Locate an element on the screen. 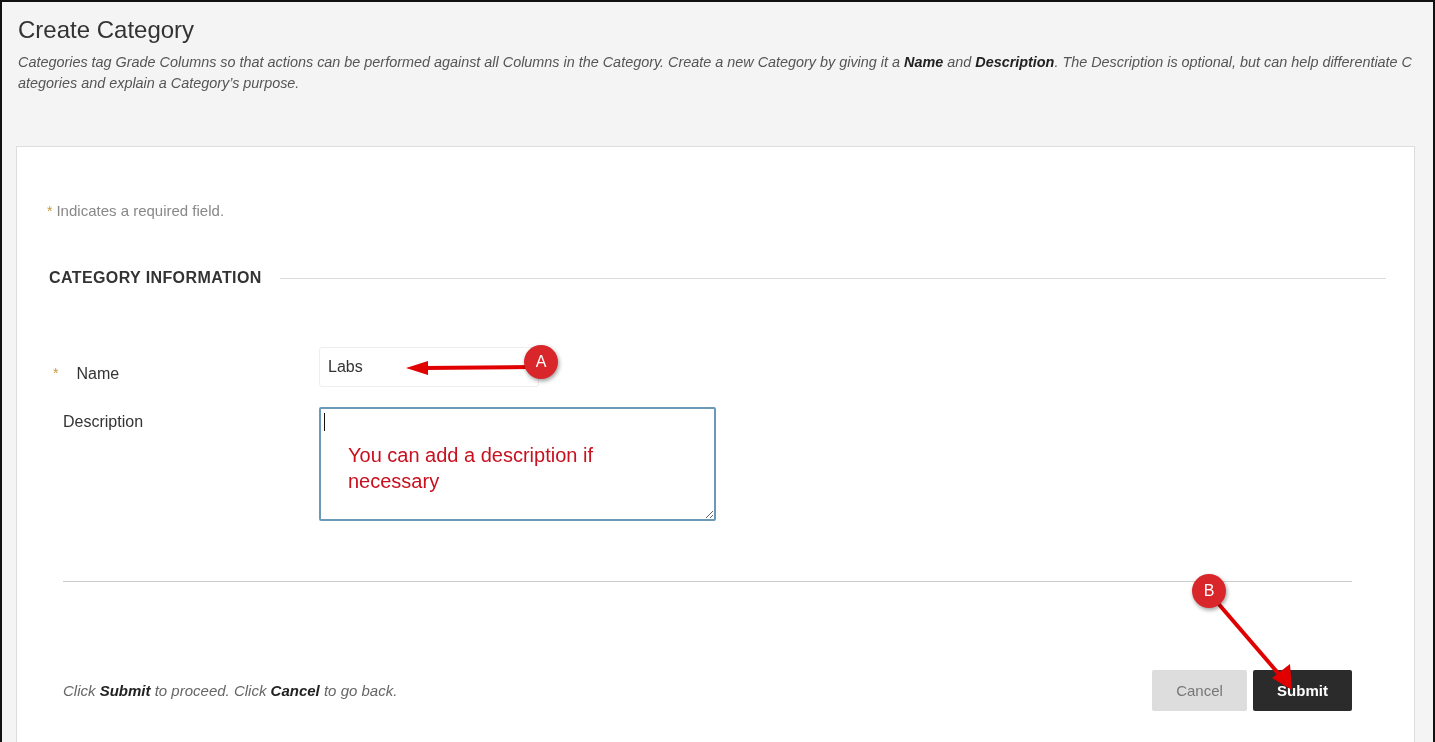  section-heading: CATEGORY INFORMATION is located at coordinates (155, 278).